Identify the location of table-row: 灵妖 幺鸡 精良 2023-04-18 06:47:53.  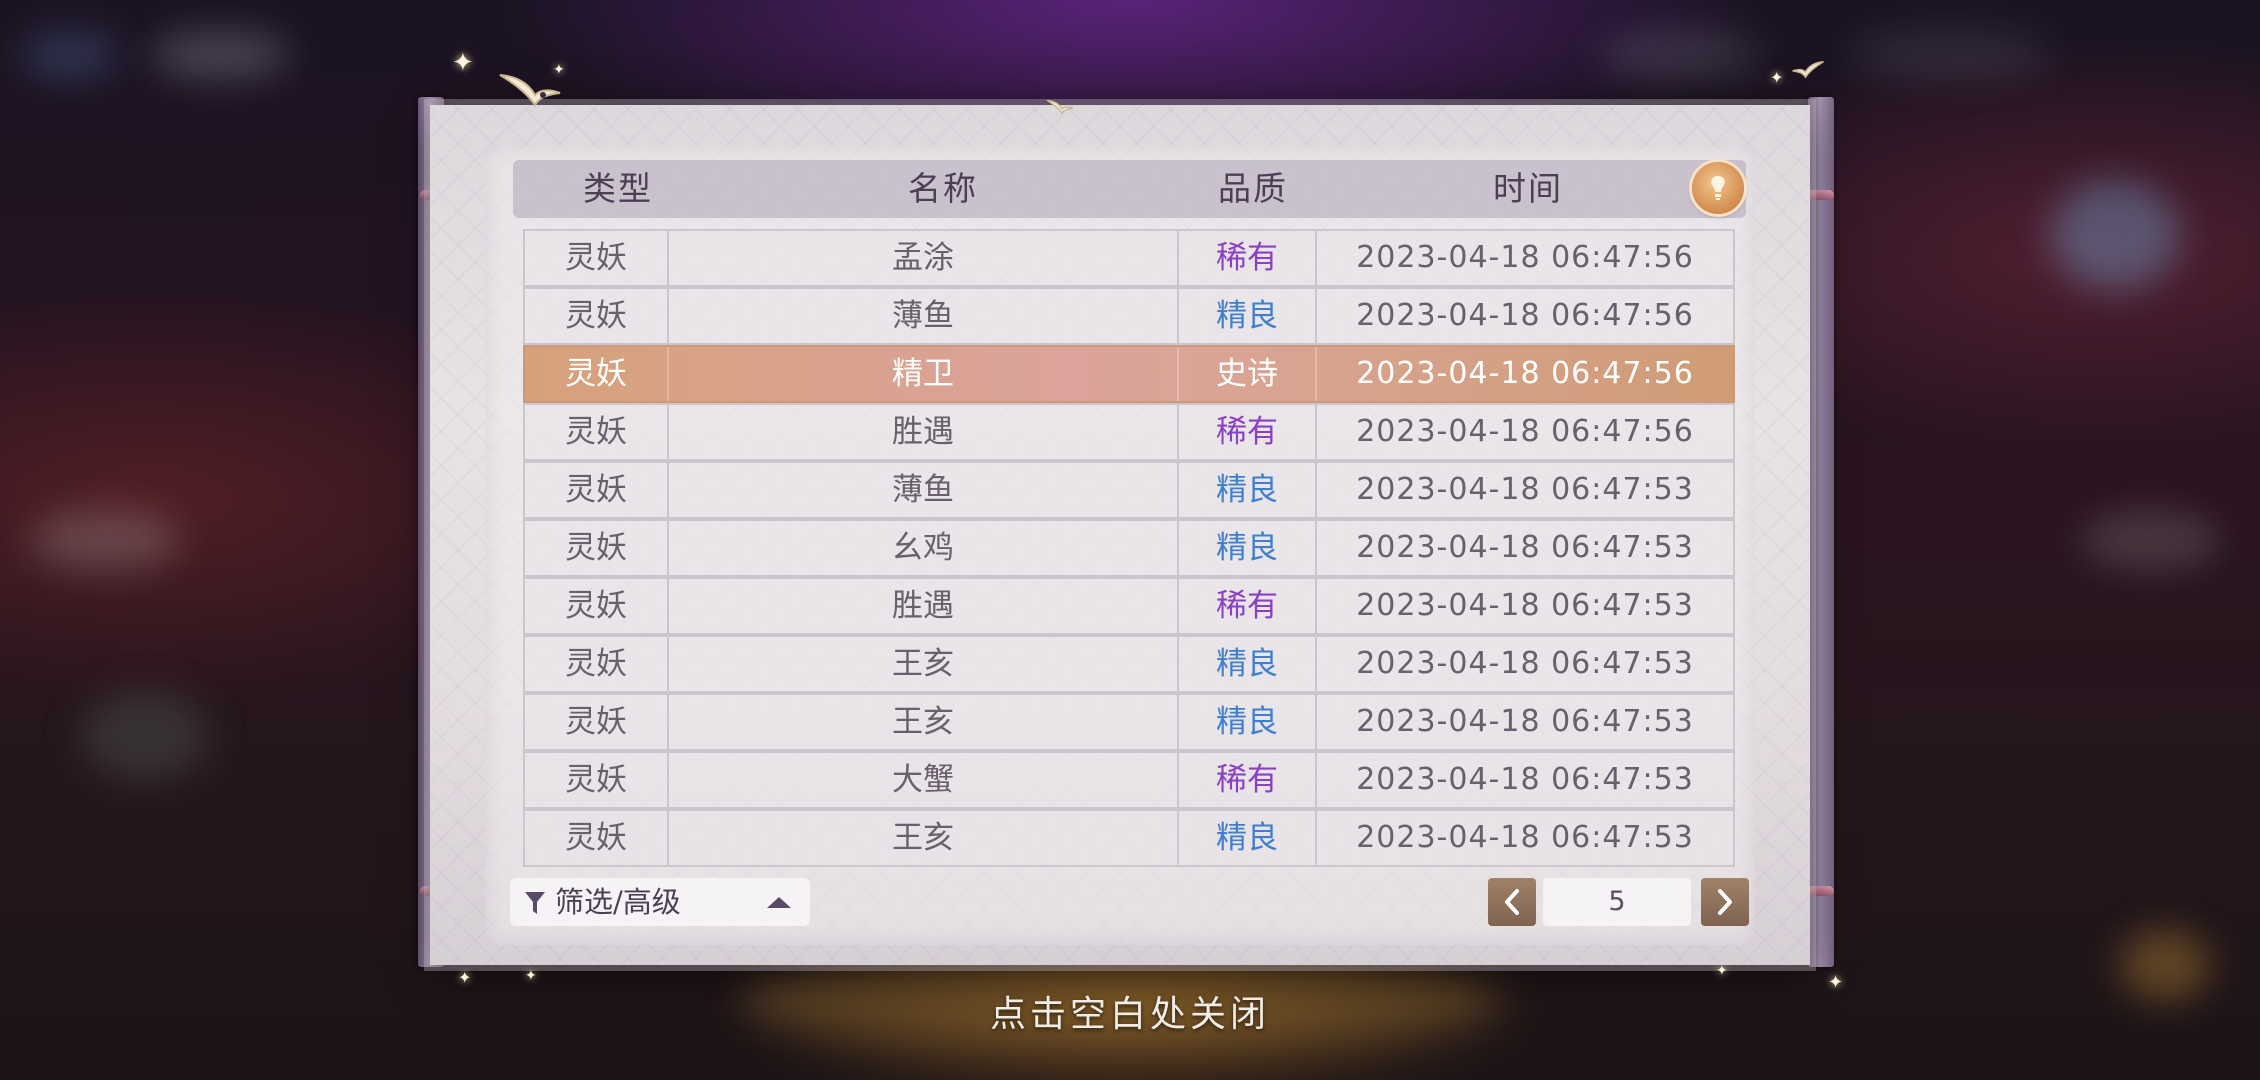
(1129, 548).